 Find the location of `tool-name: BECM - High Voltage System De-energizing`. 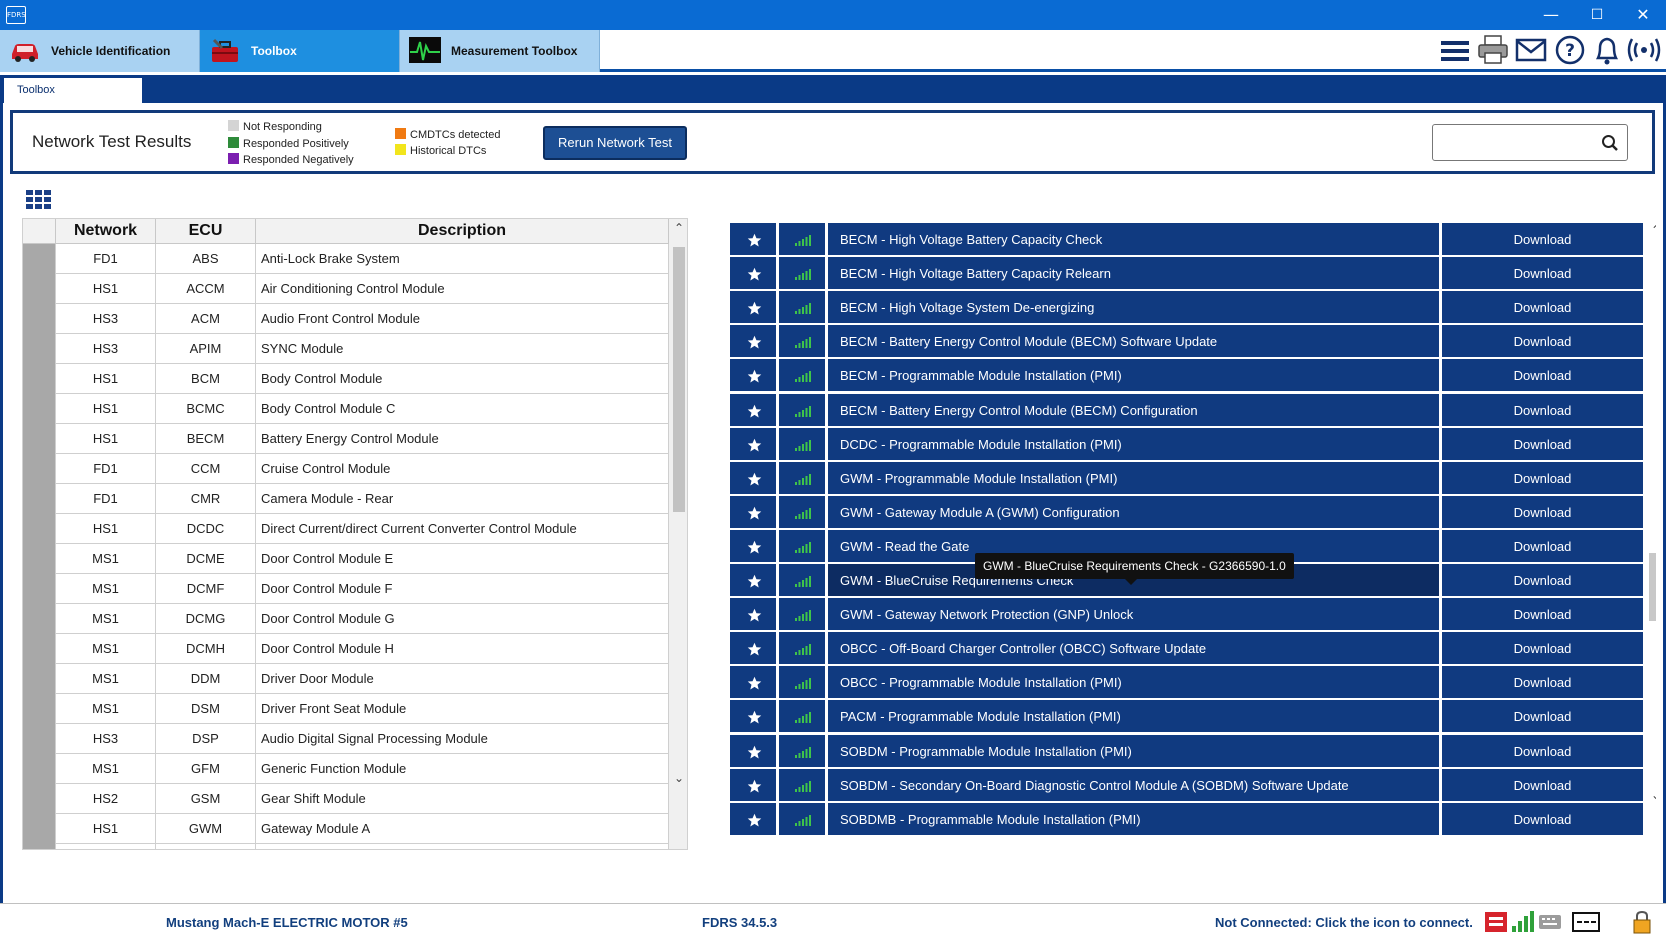

tool-name: BECM - High Voltage System De-energizing is located at coordinates (1134, 308).